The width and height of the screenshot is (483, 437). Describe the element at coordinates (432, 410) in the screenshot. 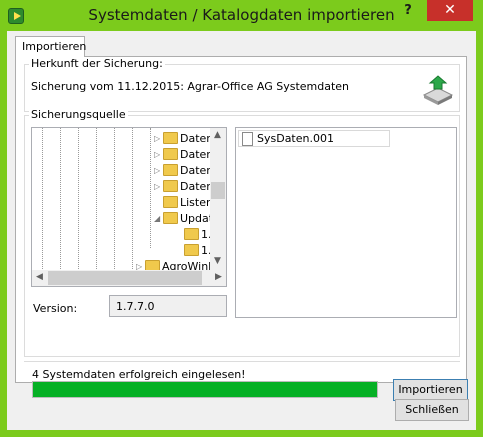

I see `close-button: Schließen` at that location.